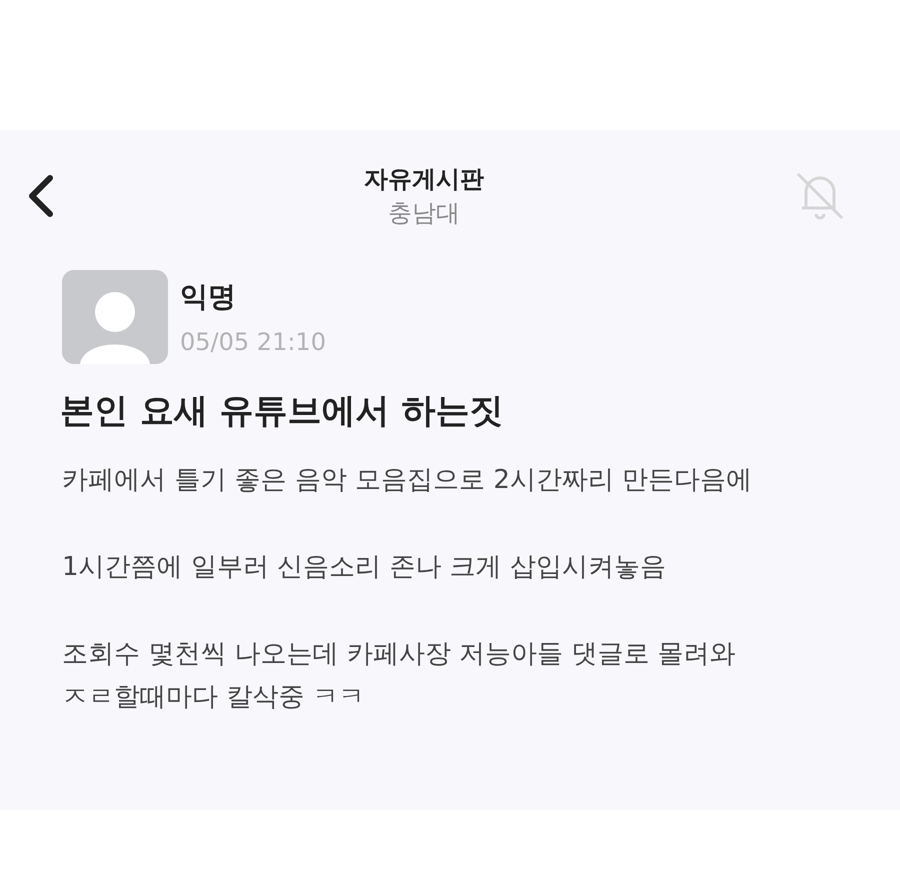  What do you see at coordinates (214, 697) in the screenshot?
I see `post-text-line: ㅈㄹ할때마다 칼삭중 ㅋㅋ` at bounding box center [214, 697].